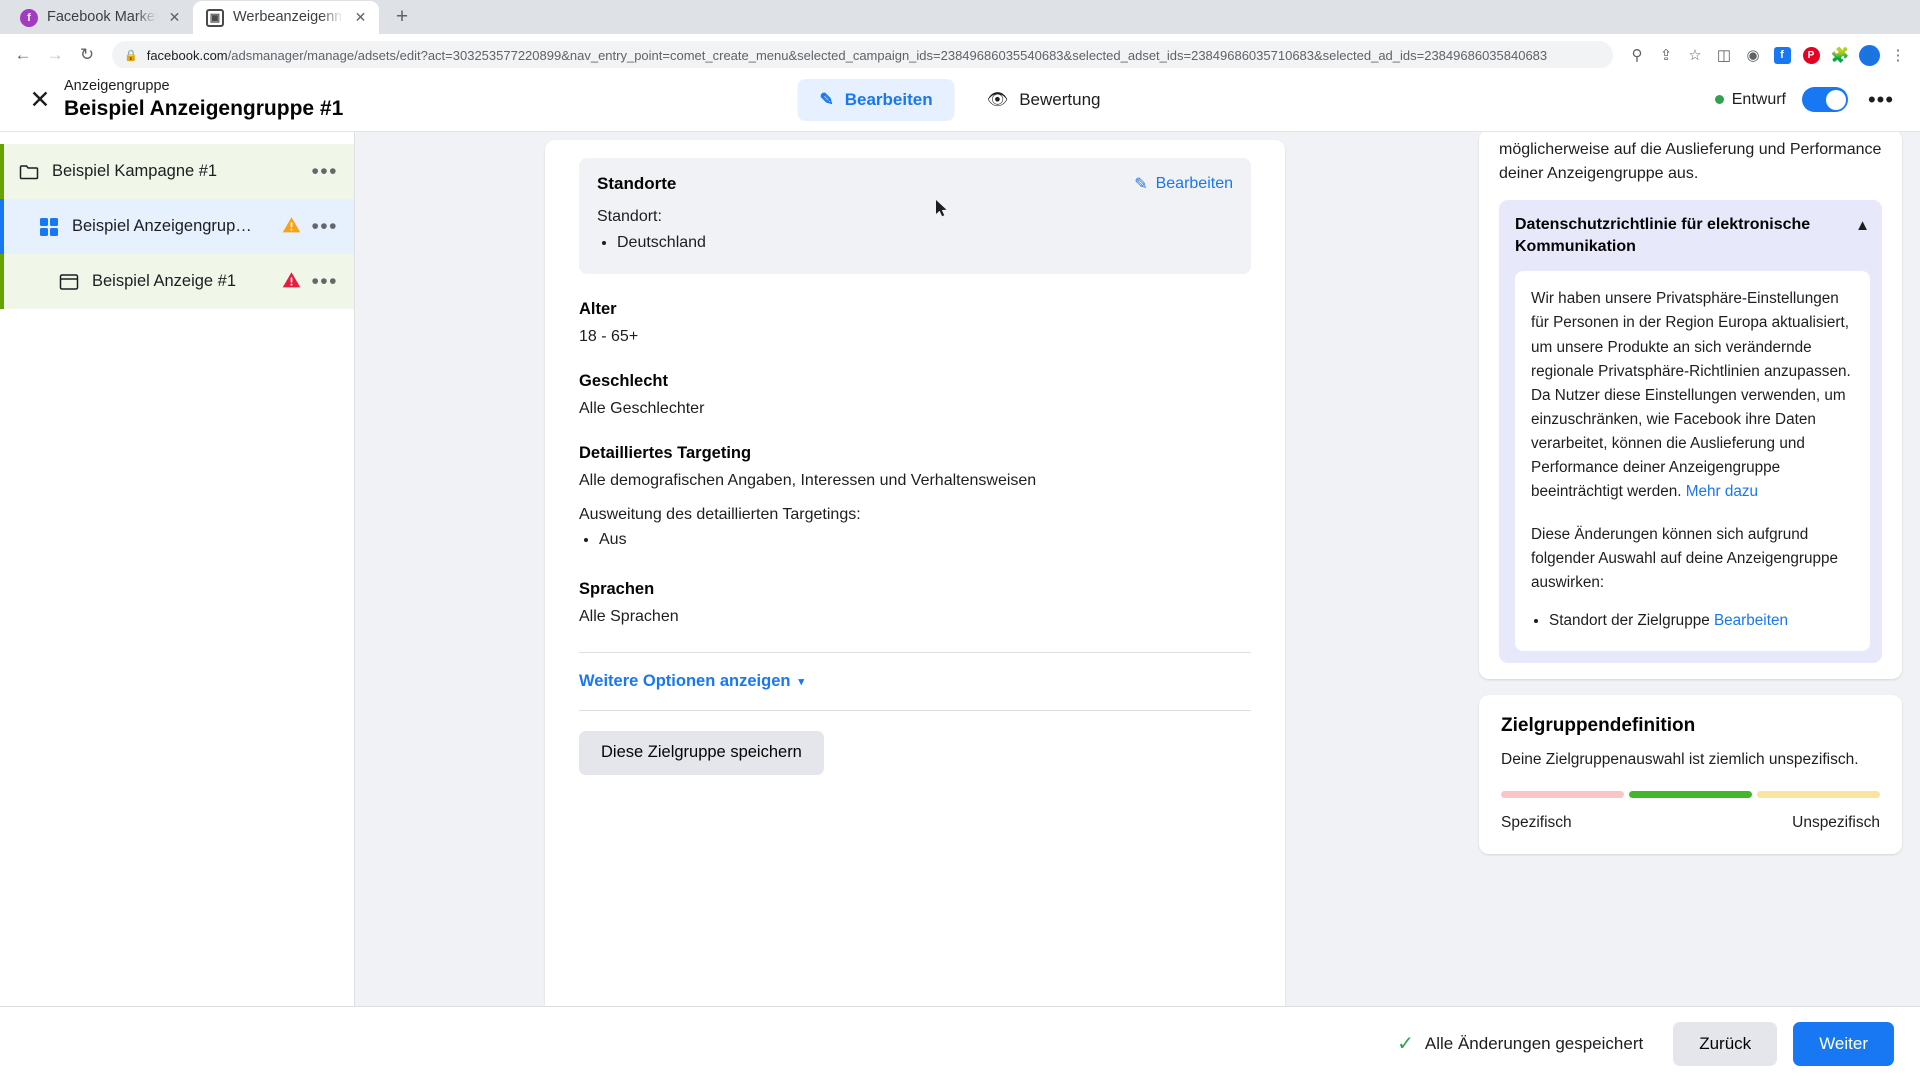 Image resolution: width=1920 pixels, height=1080 pixels. I want to click on reload-icon: ↻, so click(87, 55).